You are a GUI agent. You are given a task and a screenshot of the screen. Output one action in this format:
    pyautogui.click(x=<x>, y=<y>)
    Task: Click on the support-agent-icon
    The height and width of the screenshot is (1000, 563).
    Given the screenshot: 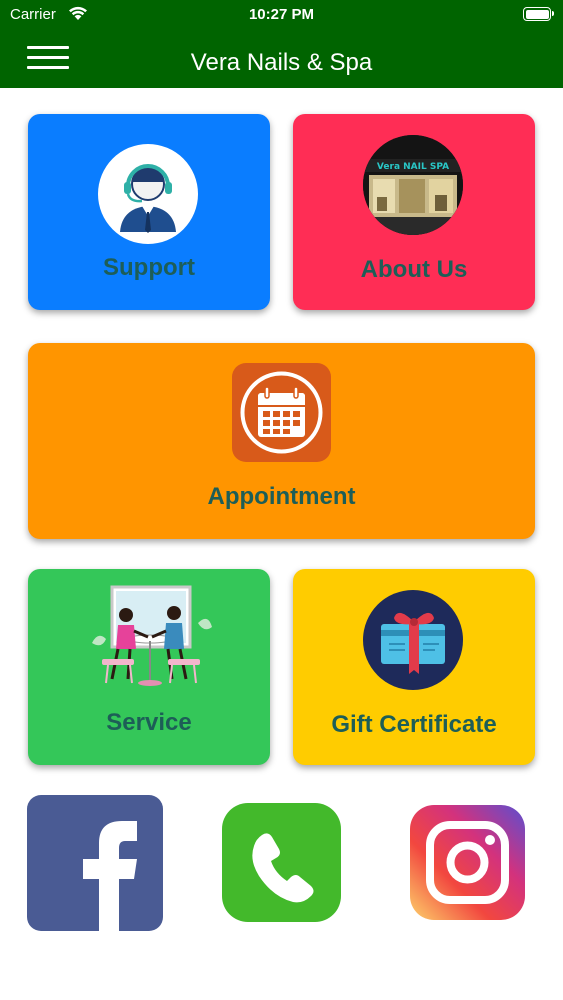 What is the action you would take?
    pyautogui.click(x=148, y=194)
    